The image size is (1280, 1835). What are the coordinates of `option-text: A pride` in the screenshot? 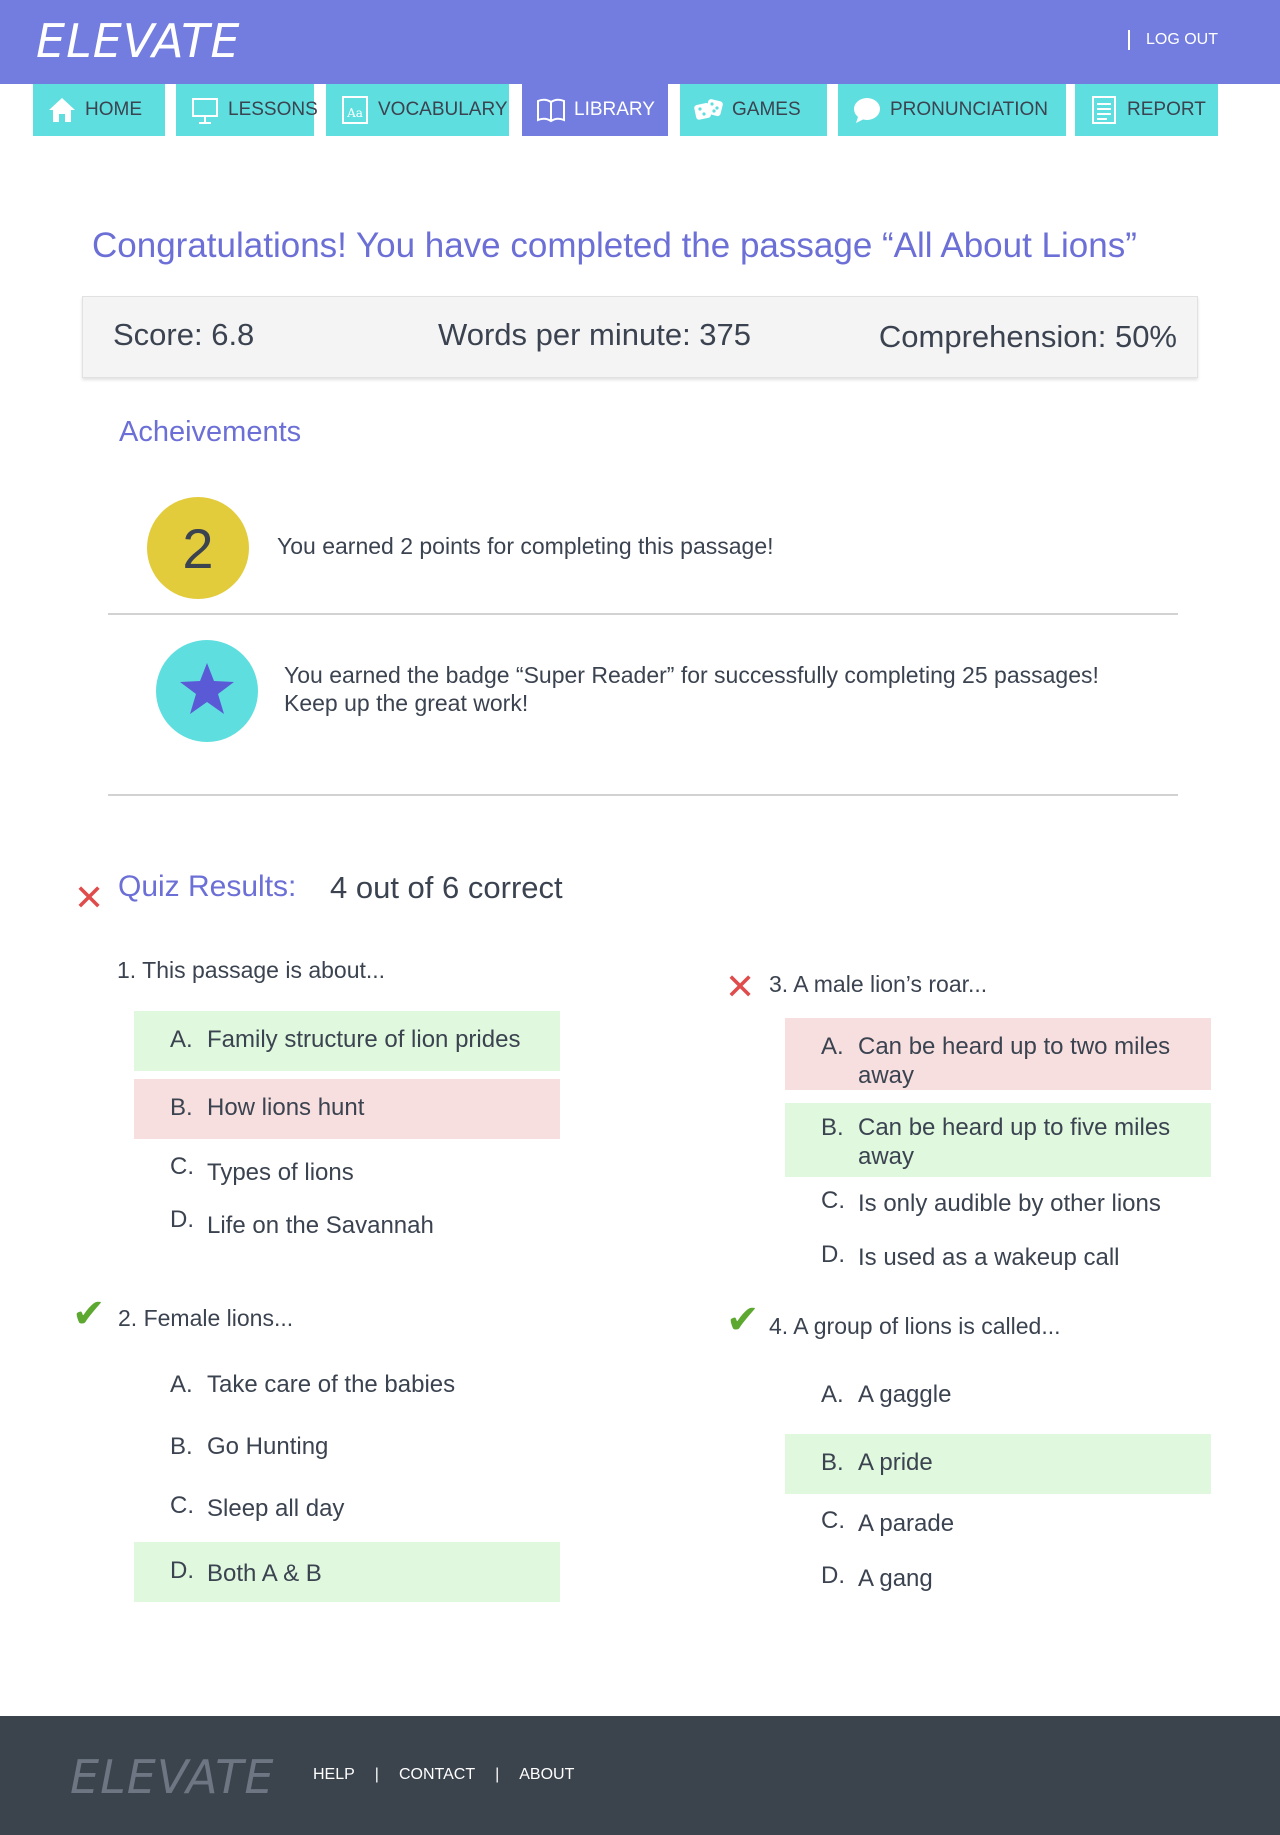 It's located at (895, 1462).